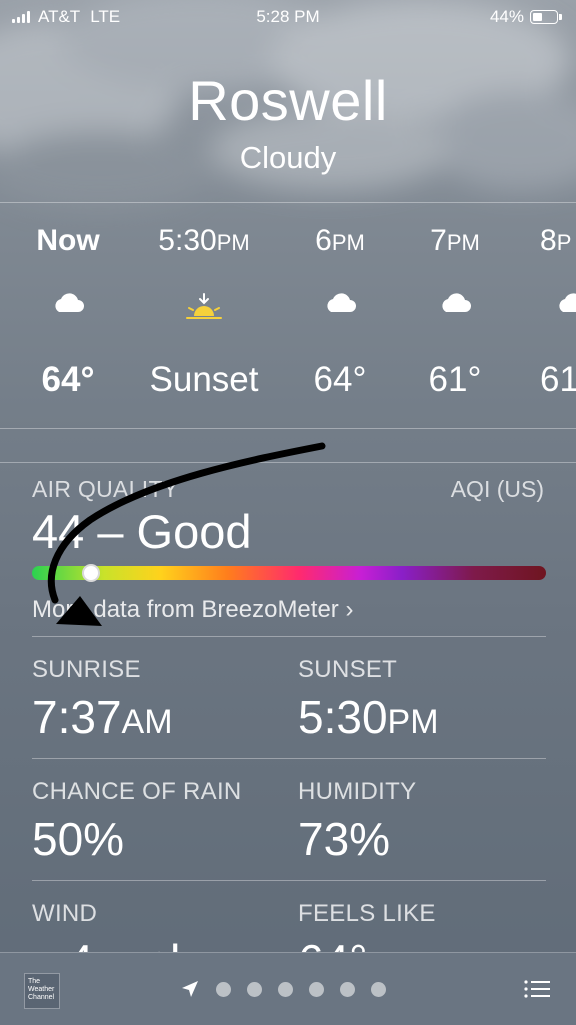 The image size is (576, 1025). I want to click on air-quality-marker, so click(90, 573).